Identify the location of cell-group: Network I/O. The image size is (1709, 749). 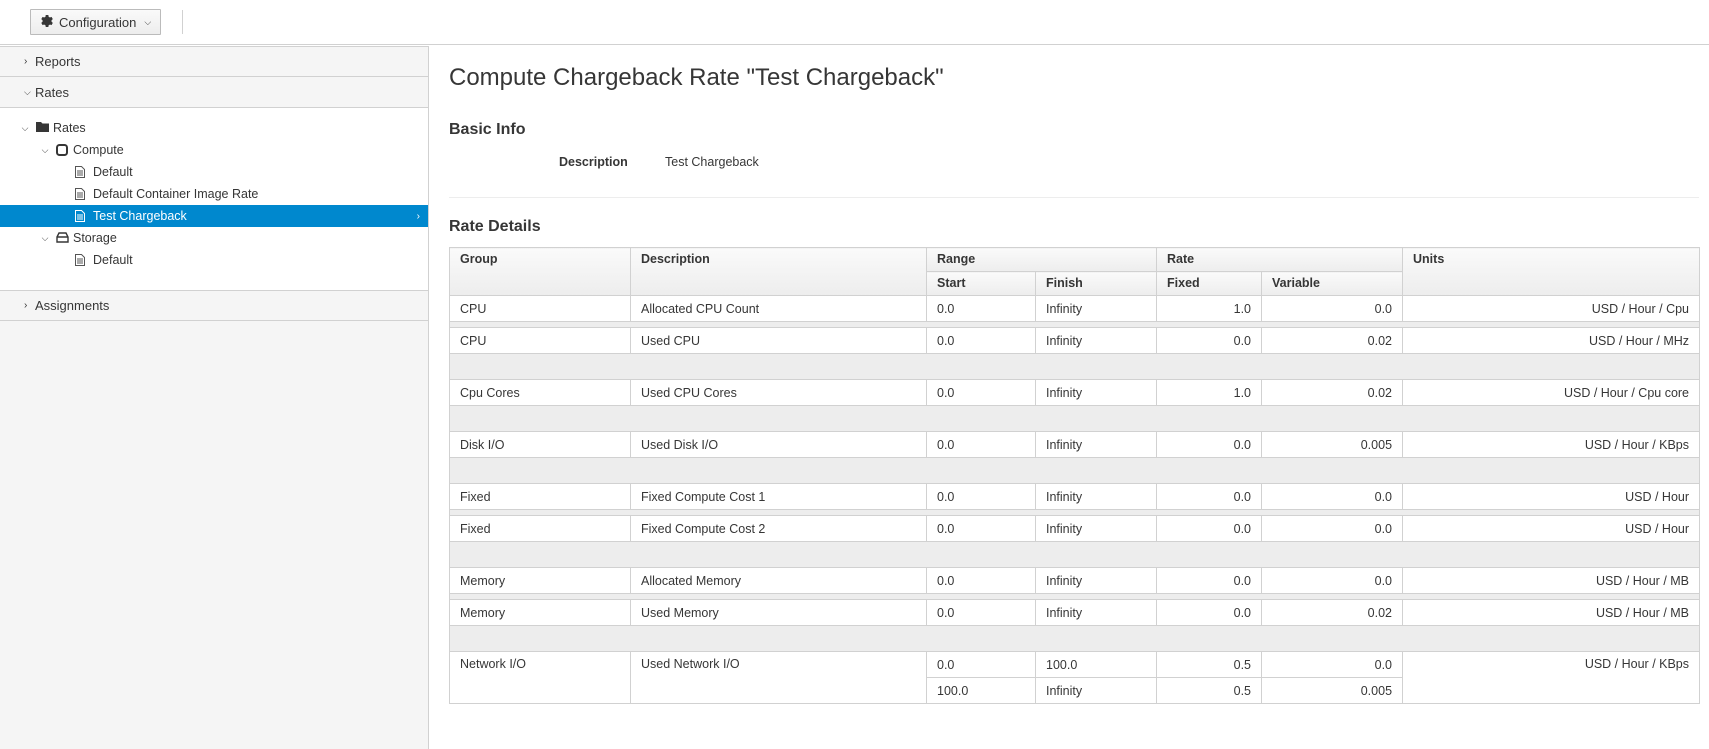
(540, 677).